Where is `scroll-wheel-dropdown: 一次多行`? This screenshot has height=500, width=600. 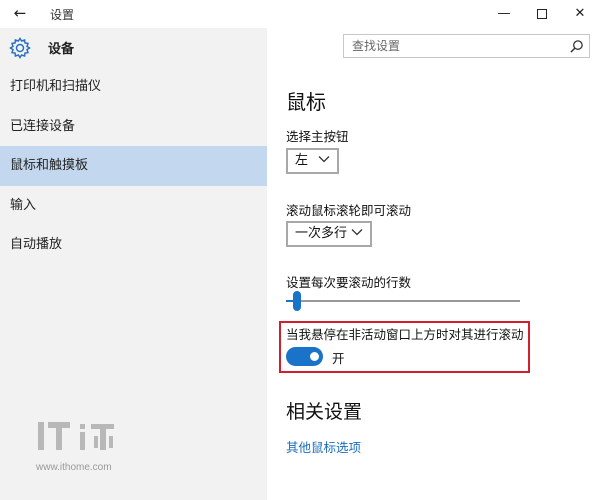
scroll-wheel-dropdown: 一次多行 is located at coordinates (329, 234).